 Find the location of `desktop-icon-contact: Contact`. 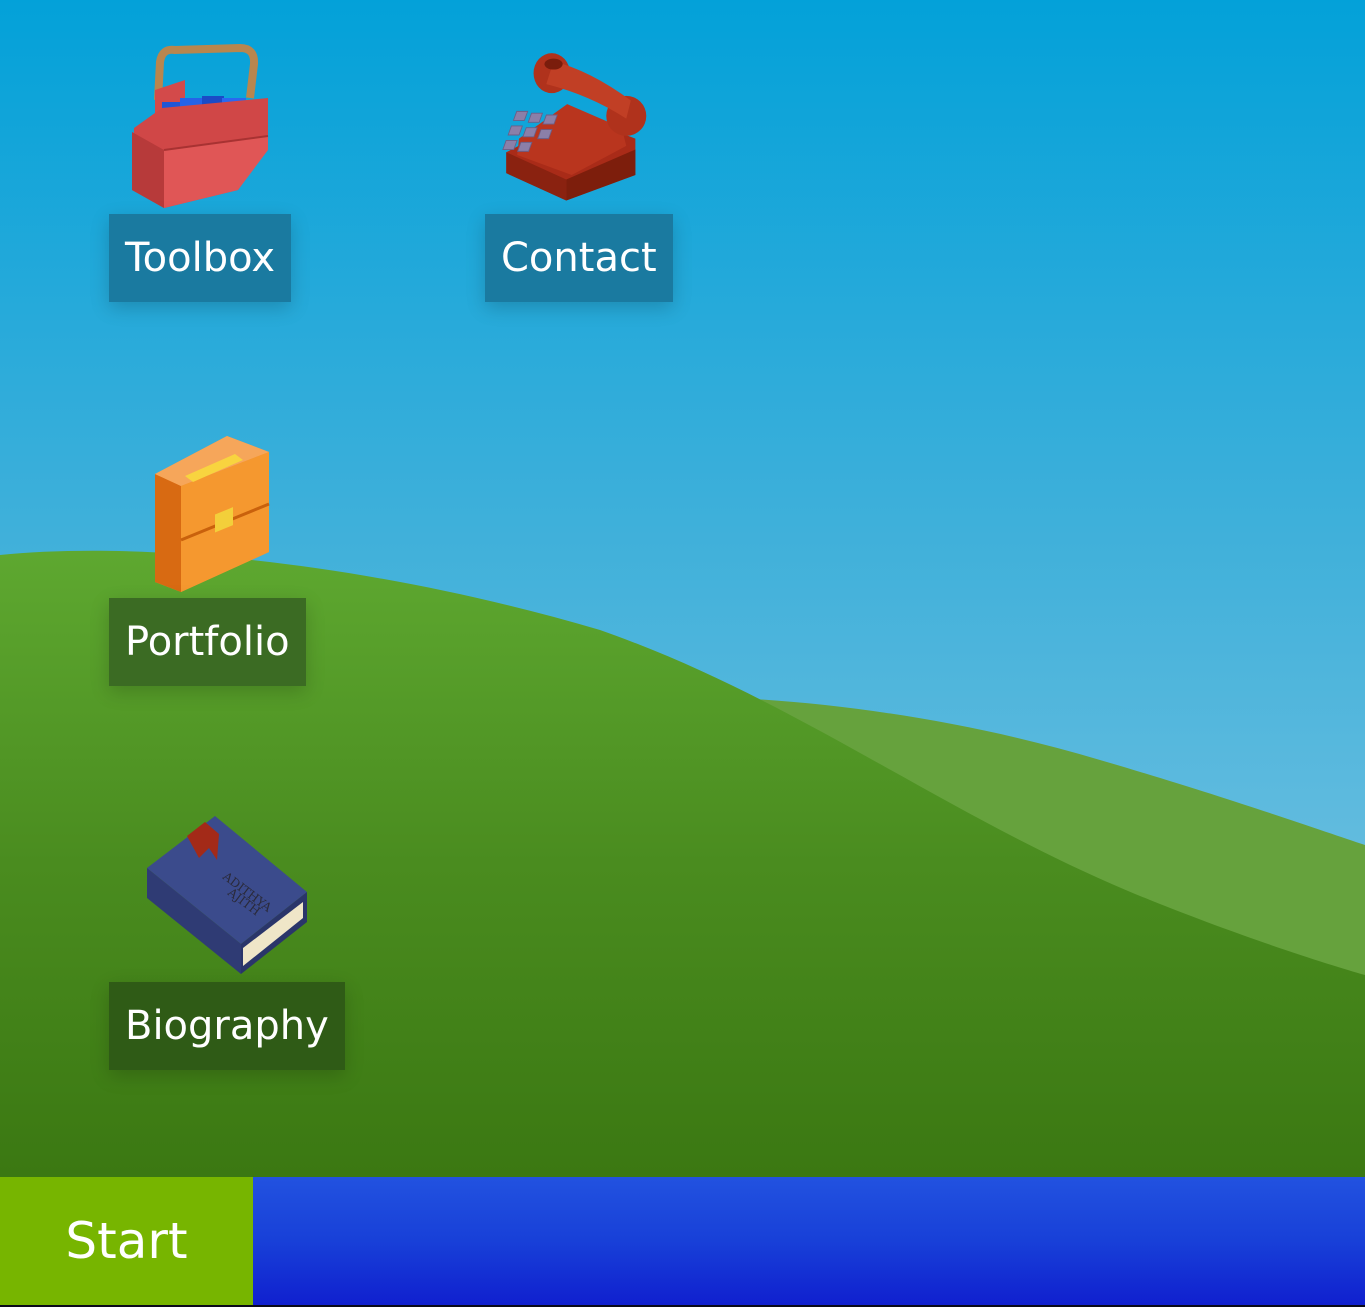

desktop-icon-contact: Contact is located at coordinates (579, 171).